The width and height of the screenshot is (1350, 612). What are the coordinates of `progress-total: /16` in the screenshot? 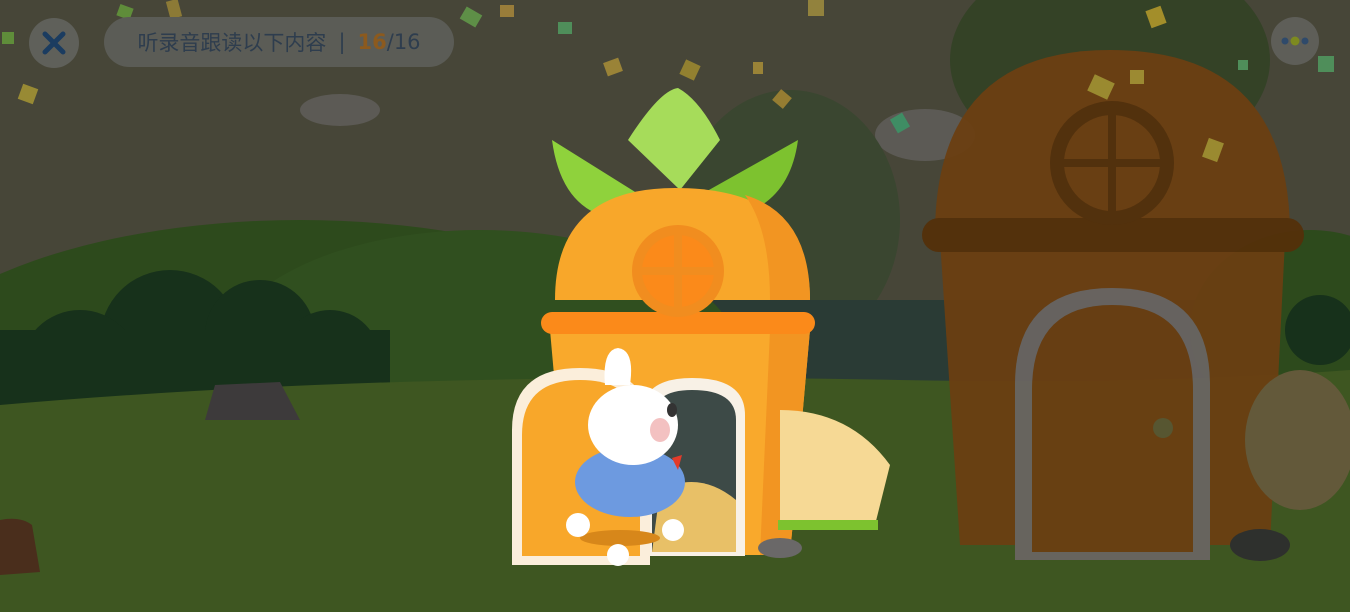 It's located at (403, 42).